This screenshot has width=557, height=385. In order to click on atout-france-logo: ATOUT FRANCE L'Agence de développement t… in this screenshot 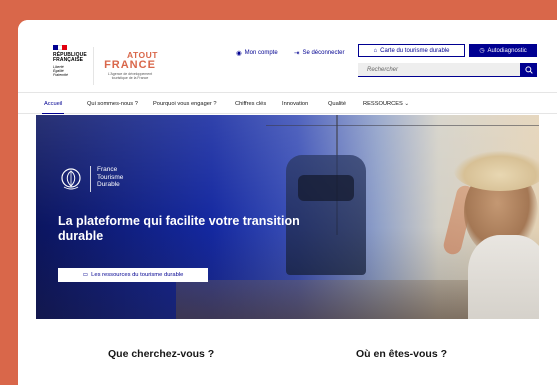, I will do `click(130, 66)`.